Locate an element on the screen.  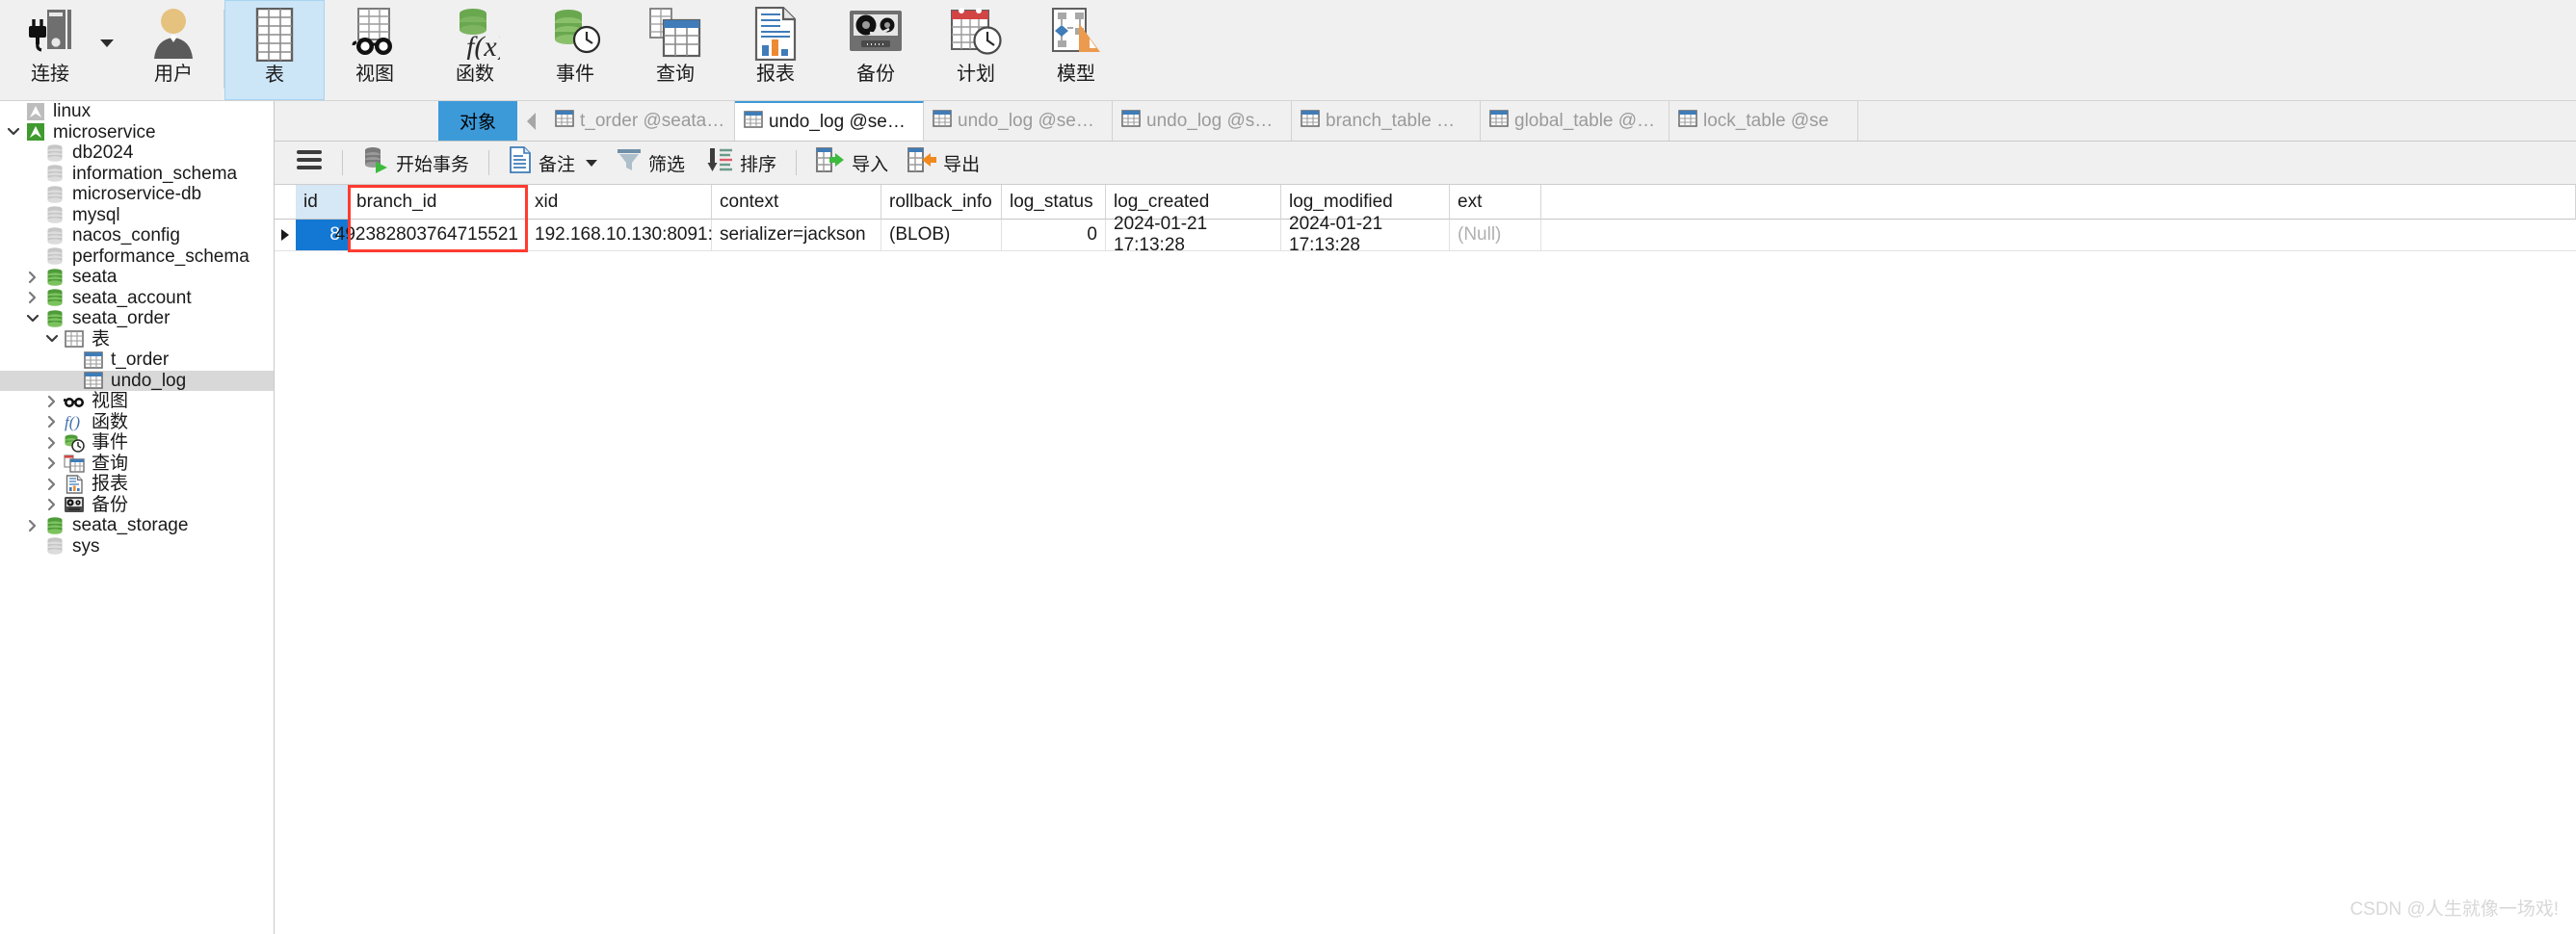
tree-item-sys: sys is located at coordinates (137, 547).